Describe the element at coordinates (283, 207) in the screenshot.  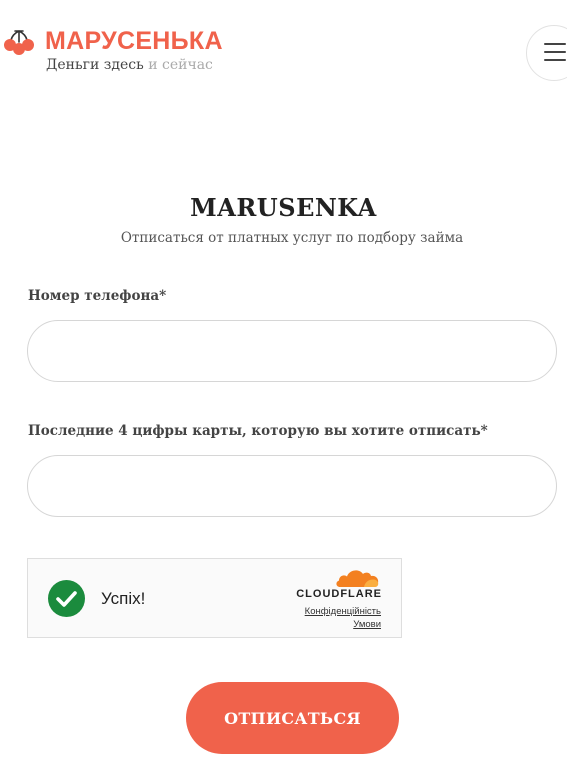
I see `page-title: MARUSENKA` at that location.